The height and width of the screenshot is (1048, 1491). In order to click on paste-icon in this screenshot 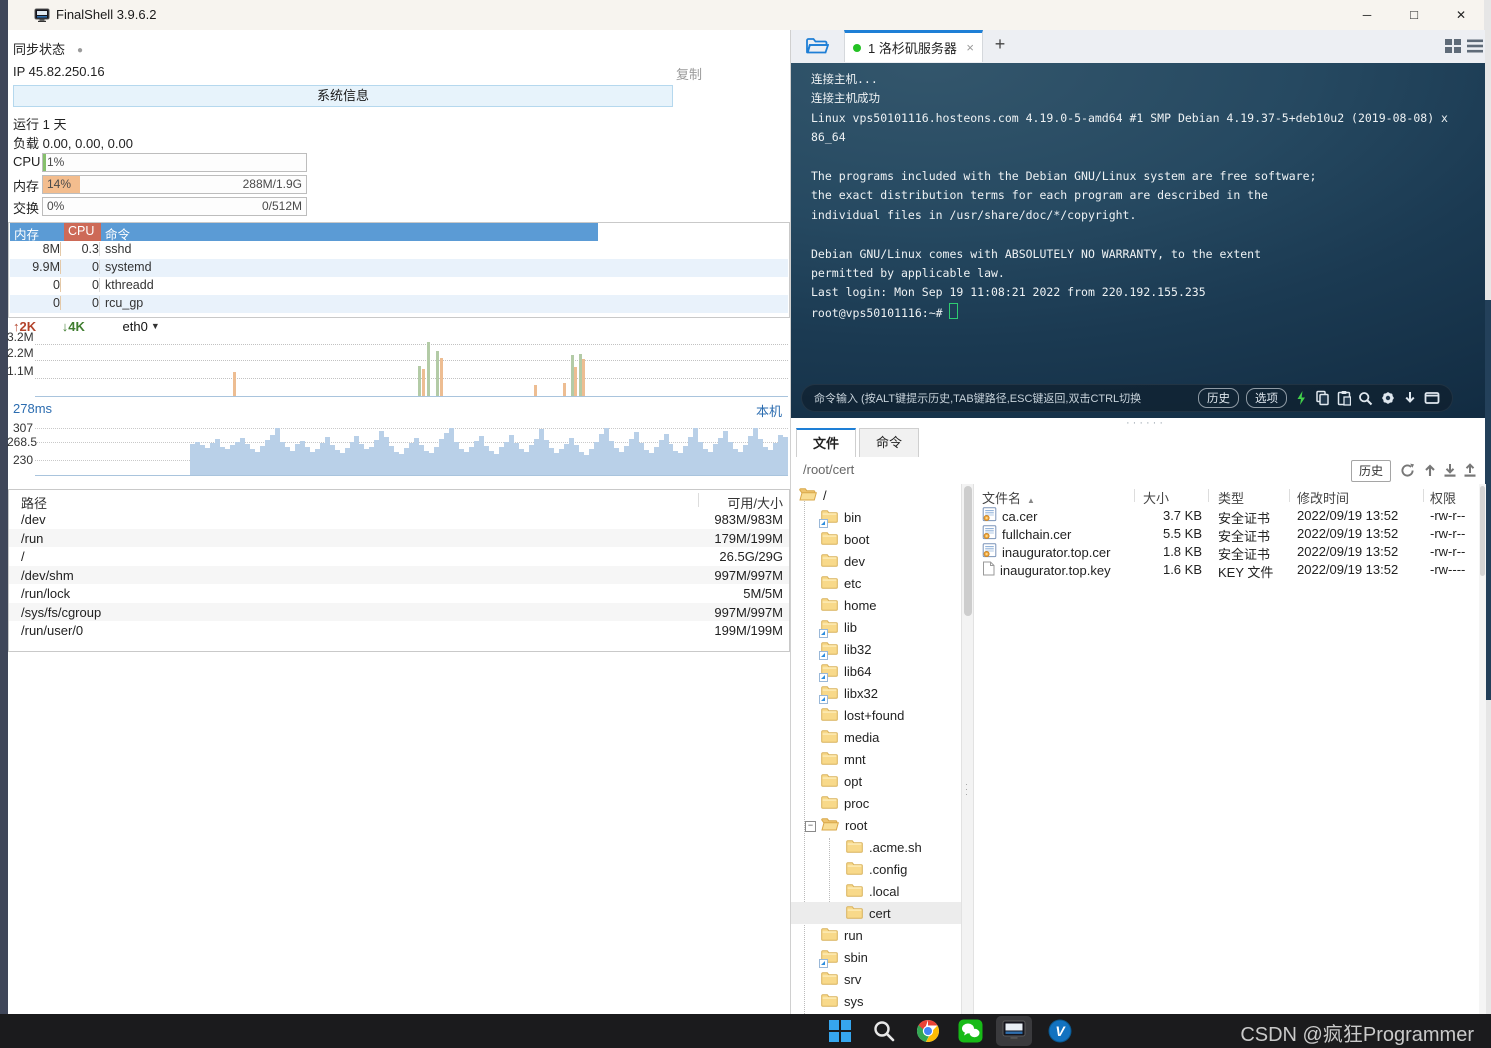, I will do `click(1344, 398)`.